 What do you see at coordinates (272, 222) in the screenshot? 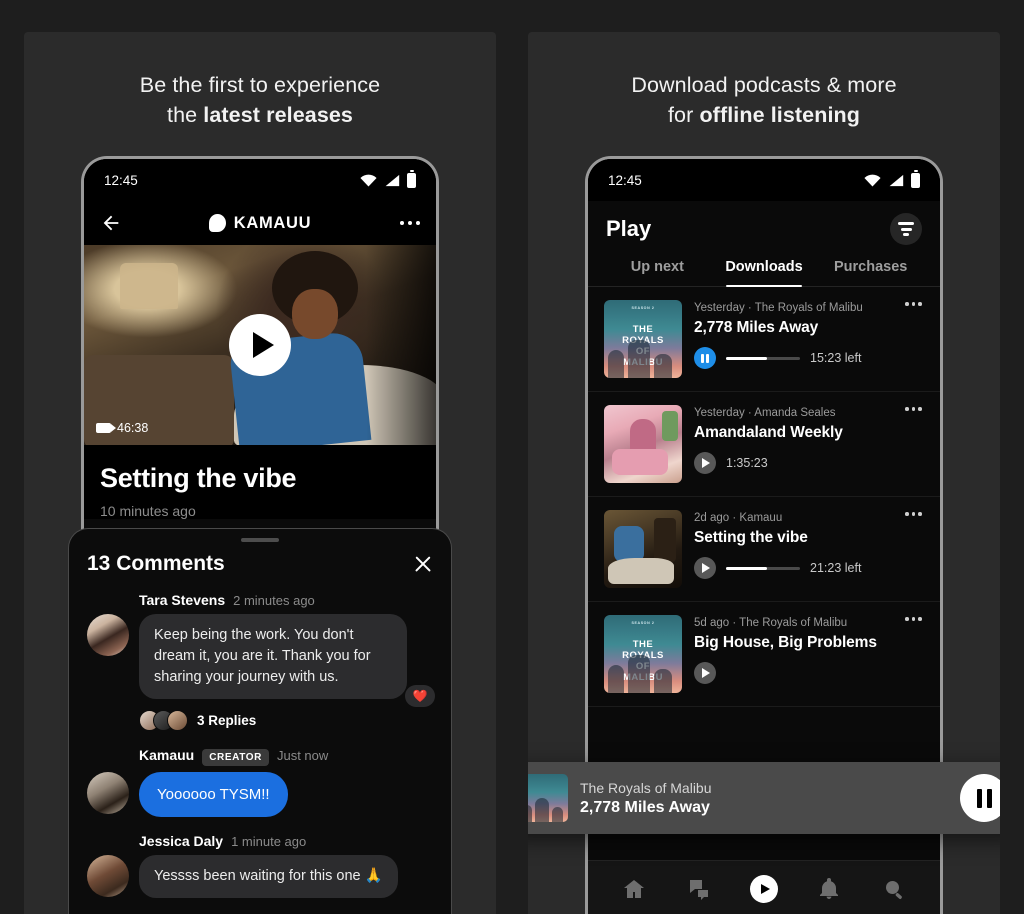
I see `left-header-title: KAMAUU` at bounding box center [272, 222].